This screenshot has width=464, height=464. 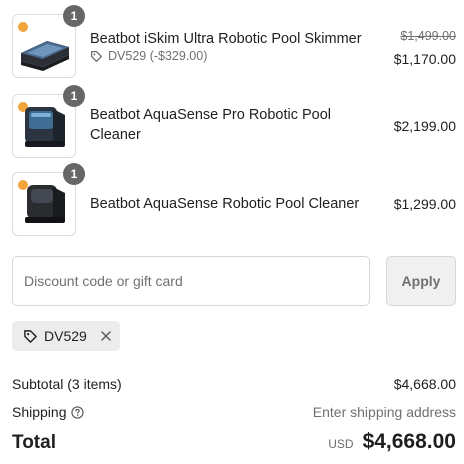 What do you see at coordinates (158, 56) in the screenshot?
I see `item-discount-text: DV529 (-$329.00)` at bounding box center [158, 56].